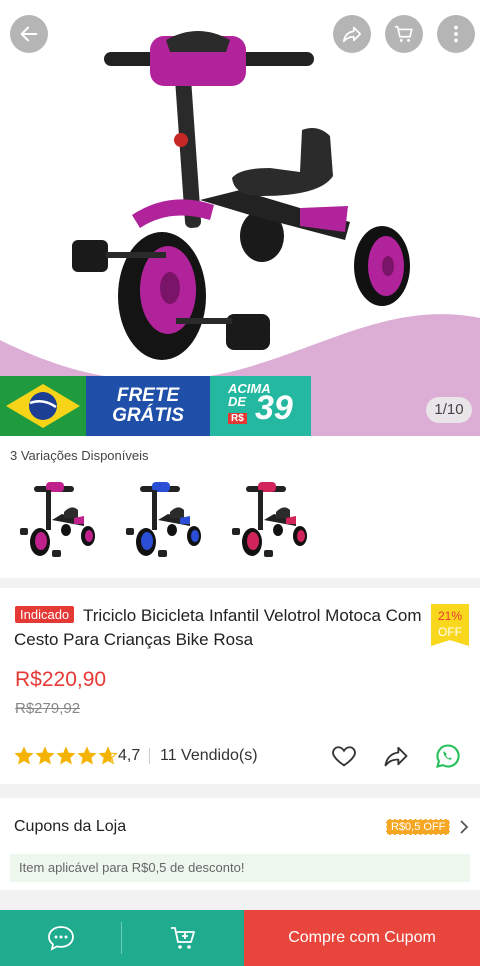 This screenshot has width=480, height=966. I want to click on bottom-action-bar: Compre com Cupom, so click(240, 938).